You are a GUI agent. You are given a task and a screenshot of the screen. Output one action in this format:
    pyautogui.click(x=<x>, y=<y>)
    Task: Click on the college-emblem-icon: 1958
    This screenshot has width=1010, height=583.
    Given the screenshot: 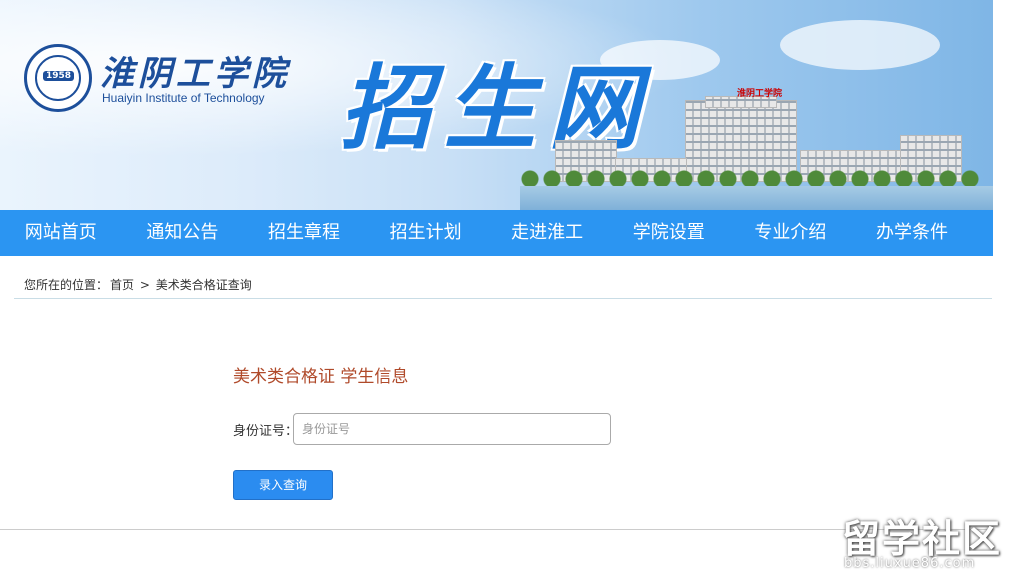 What is the action you would take?
    pyautogui.click(x=58, y=78)
    